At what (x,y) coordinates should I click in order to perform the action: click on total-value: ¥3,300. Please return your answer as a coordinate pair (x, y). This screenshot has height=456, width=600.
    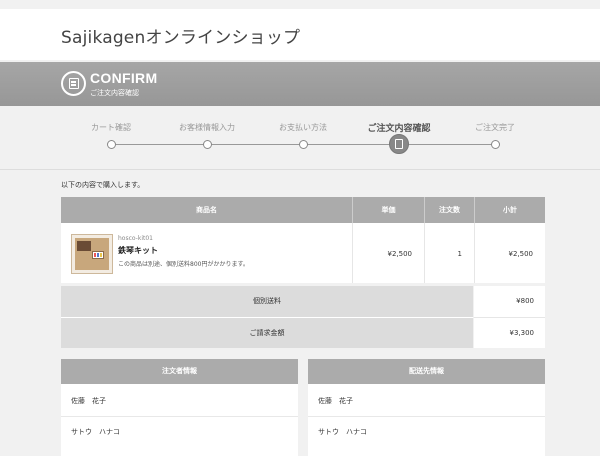
    Looking at the image, I should click on (509, 332).